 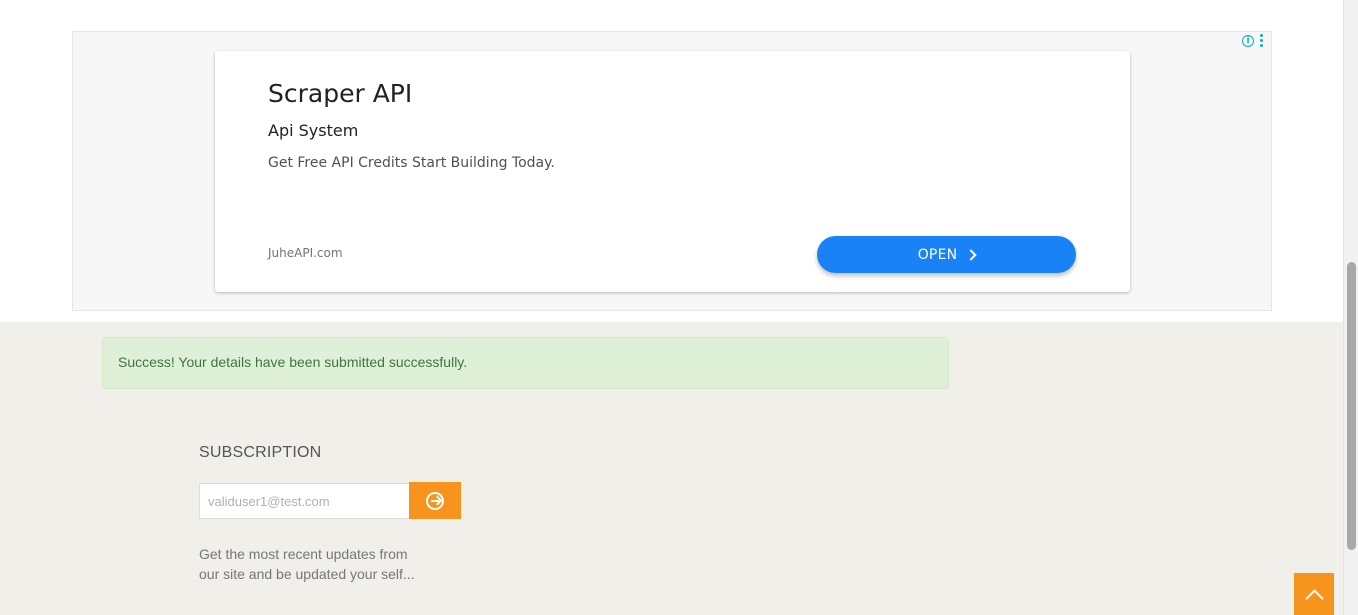 I want to click on chevron-up-icon, so click(x=1314, y=598).